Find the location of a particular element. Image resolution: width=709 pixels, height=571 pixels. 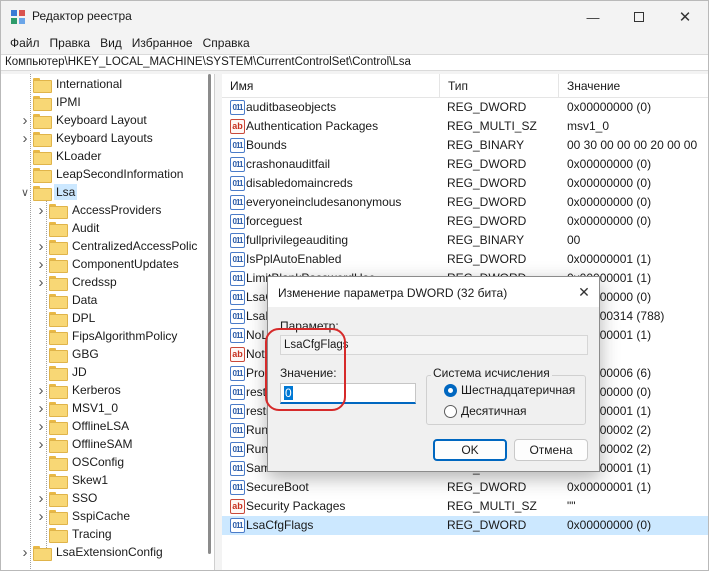

menu-edit: Правка is located at coordinates (70, 43).